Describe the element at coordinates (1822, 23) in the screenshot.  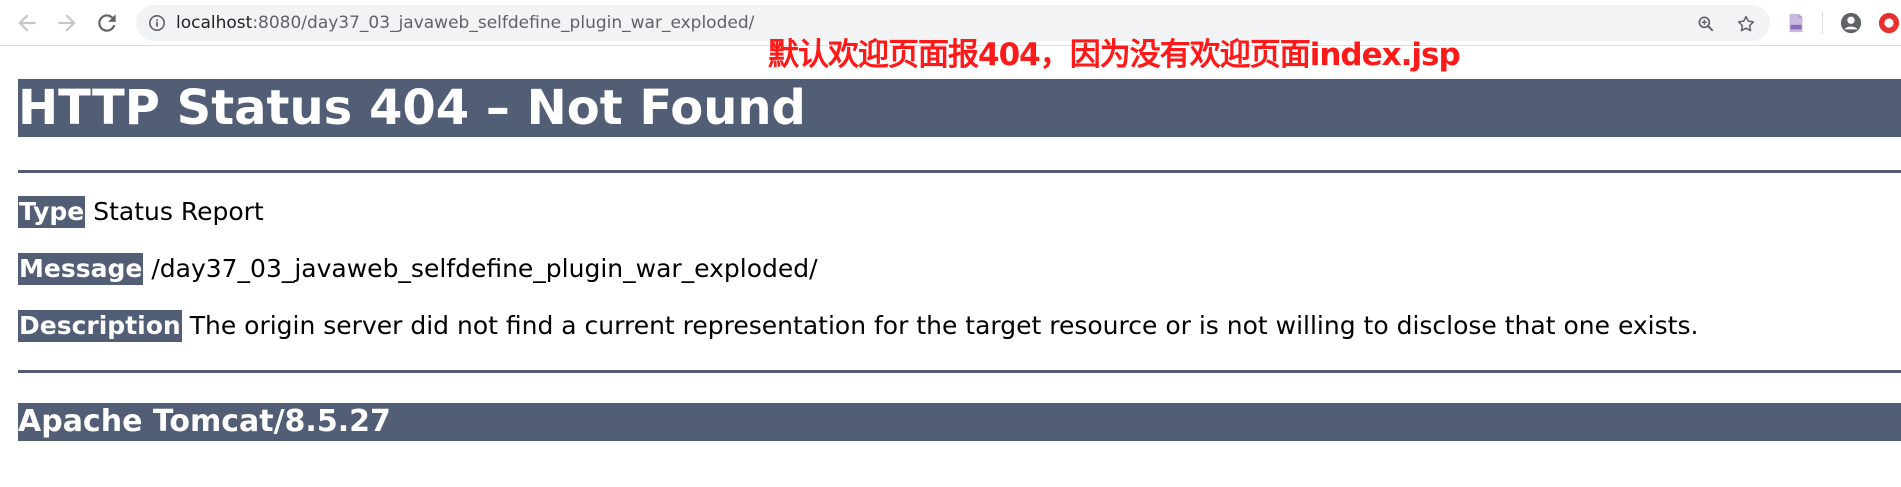
I see `toolbar-divider` at that location.